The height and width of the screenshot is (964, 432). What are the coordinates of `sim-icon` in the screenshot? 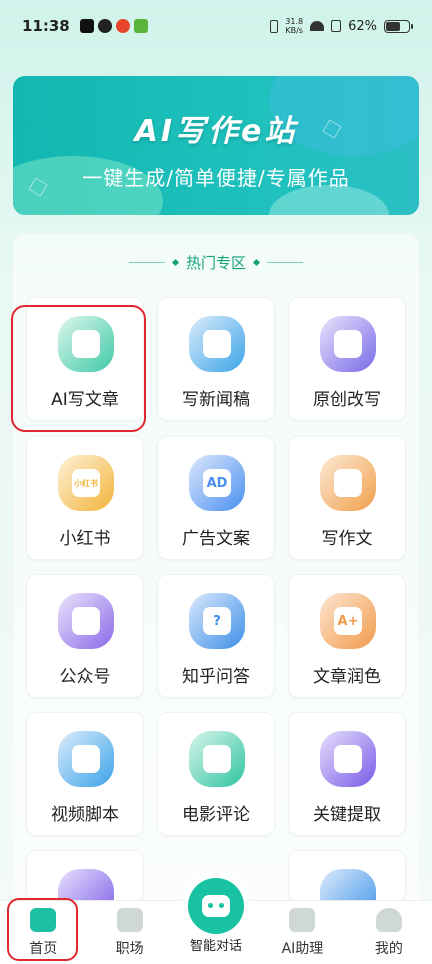 It's located at (336, 26).